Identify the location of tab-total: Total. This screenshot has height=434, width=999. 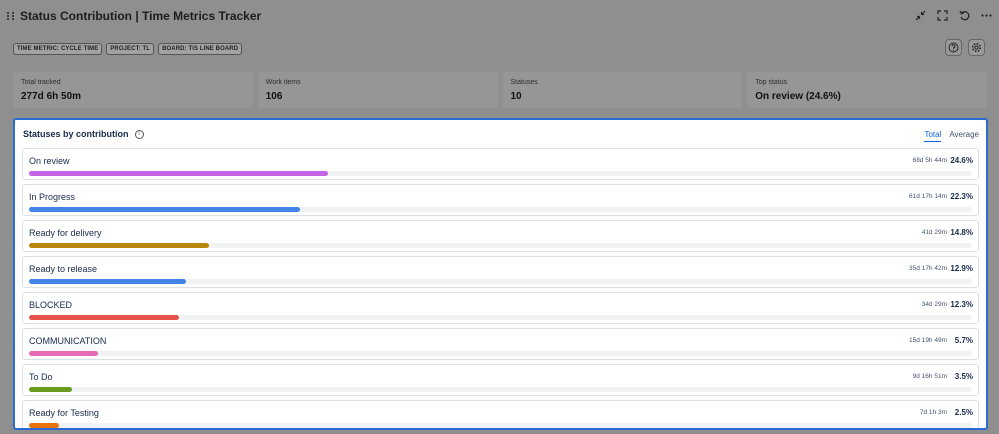
(933, 136).